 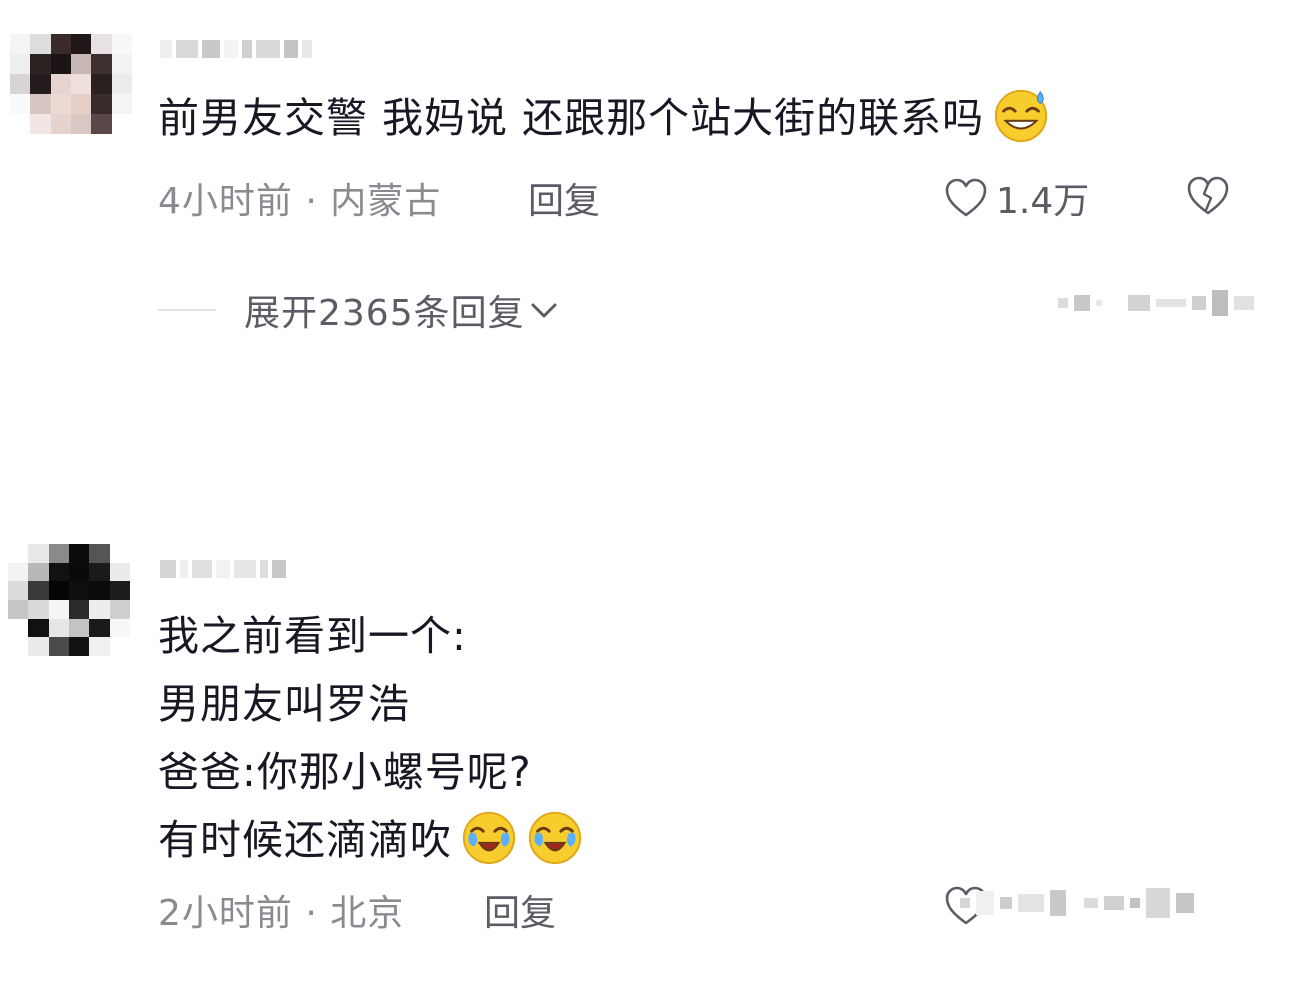 I want to click on comment-line: 有时候还滴滴吹, so click(x=305, y=840).